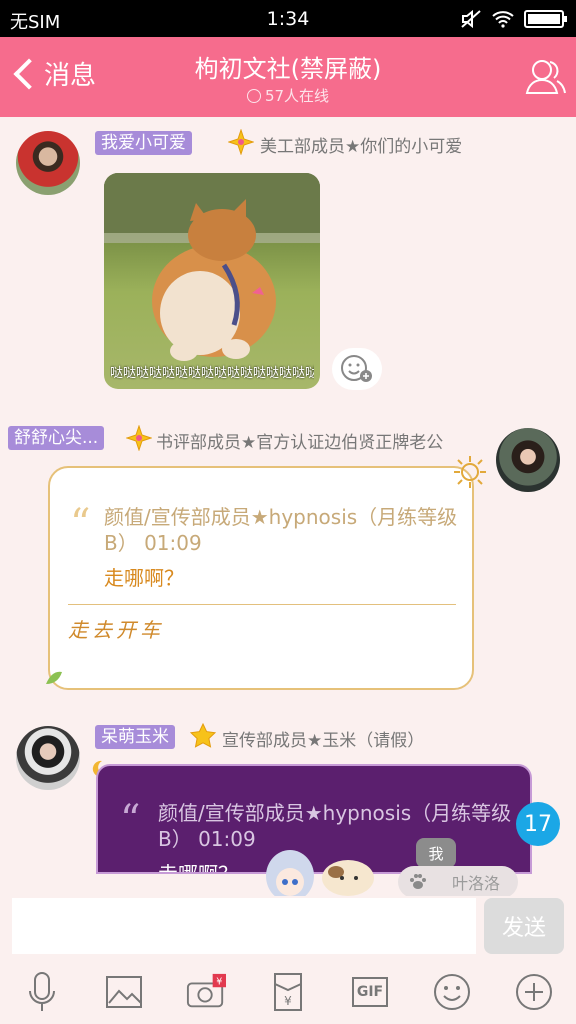 The height and width of the screenshot is (1024, 576). Describe the element at coordinates (281, 530) in the screenshot. I see `quoted-message: 颜值/宣传部成员★hypnosis（月练等级B） 01:09` at that location.